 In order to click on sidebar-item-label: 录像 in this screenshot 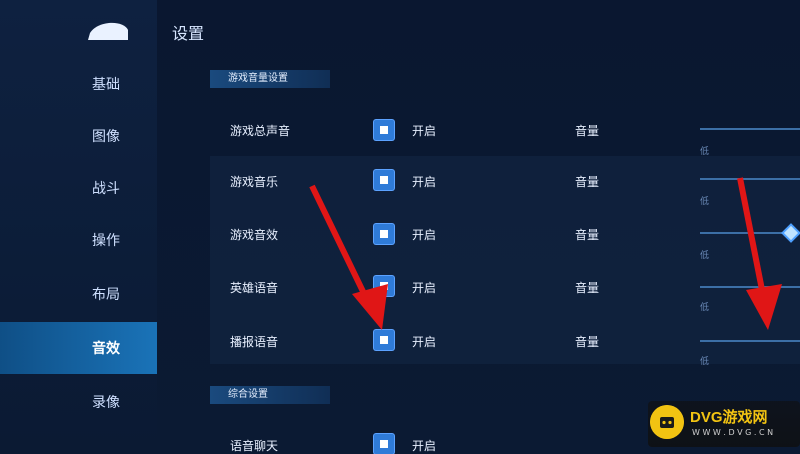, I will do `click(106, 403)`.